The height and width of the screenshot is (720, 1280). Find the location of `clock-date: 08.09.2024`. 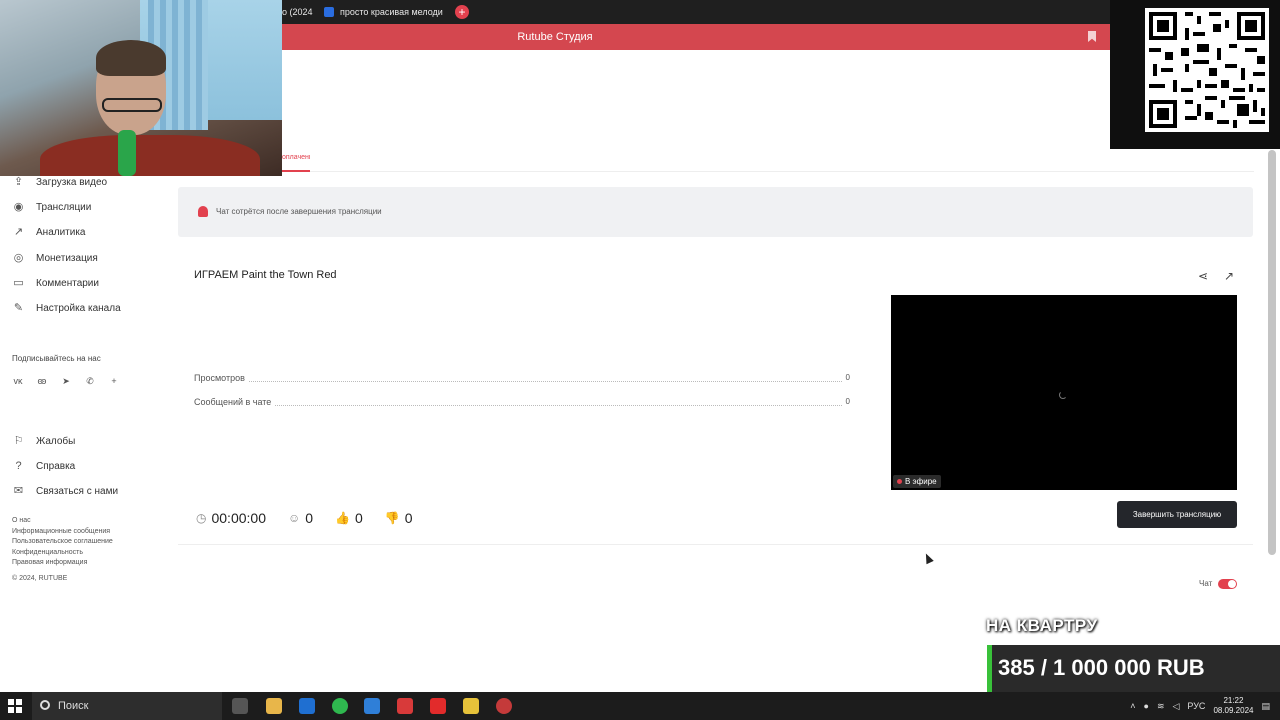

clock-date: 08.09.2024 is located at coordinates (1233, 710).